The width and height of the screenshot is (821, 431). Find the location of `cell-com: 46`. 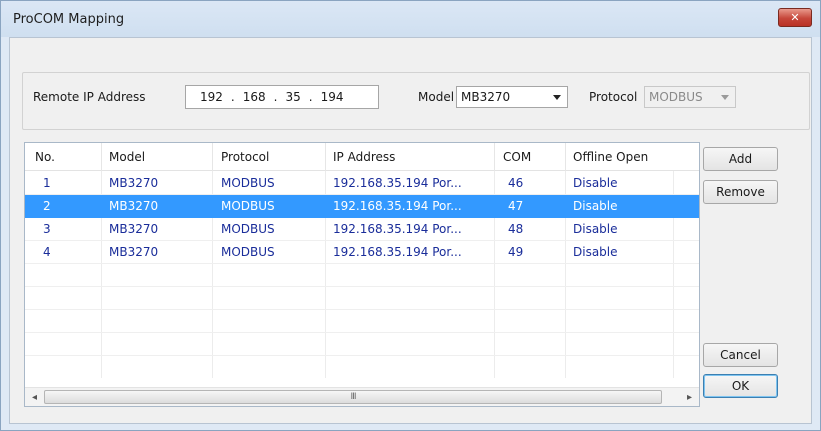

cell-com: 46 is located at coordinates (516, 183).